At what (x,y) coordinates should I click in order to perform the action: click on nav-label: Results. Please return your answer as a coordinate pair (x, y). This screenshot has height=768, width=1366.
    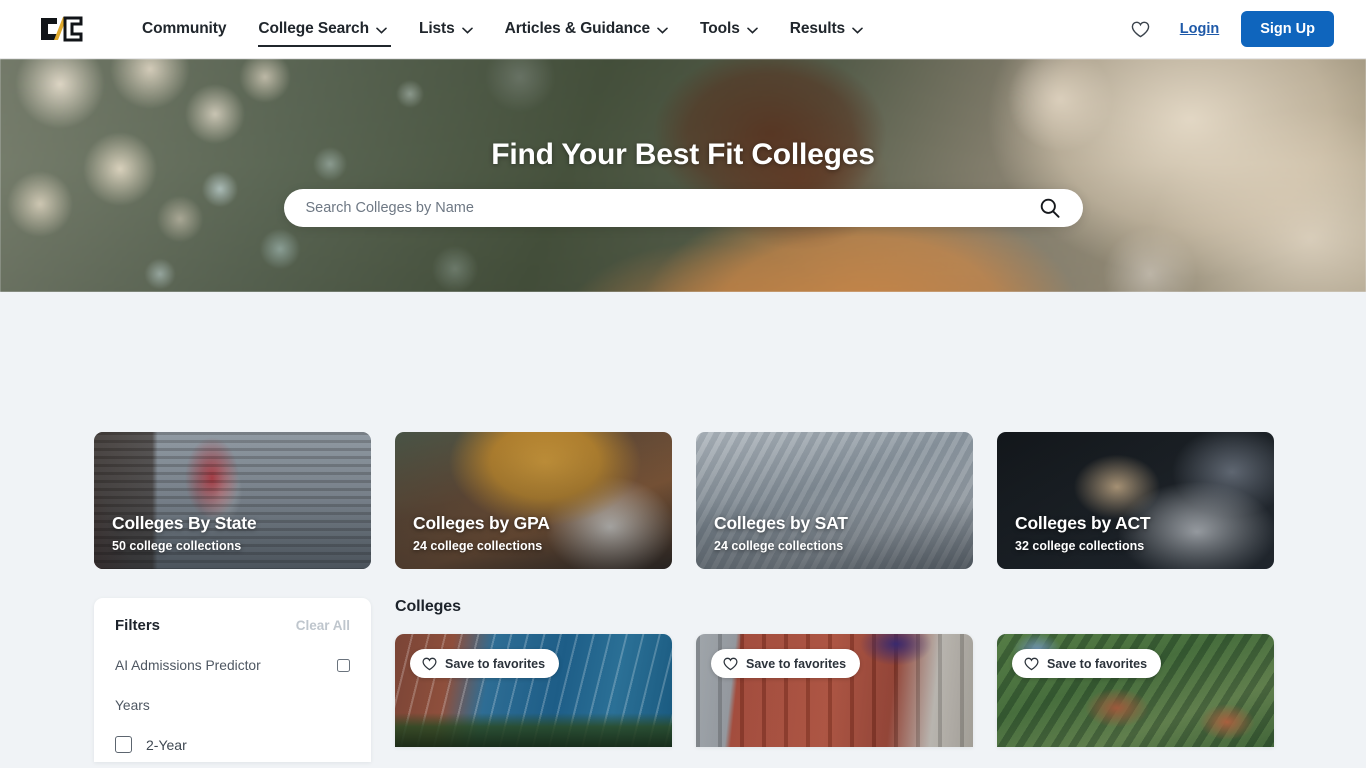
    Looking at the image, I should click on (817, 28).